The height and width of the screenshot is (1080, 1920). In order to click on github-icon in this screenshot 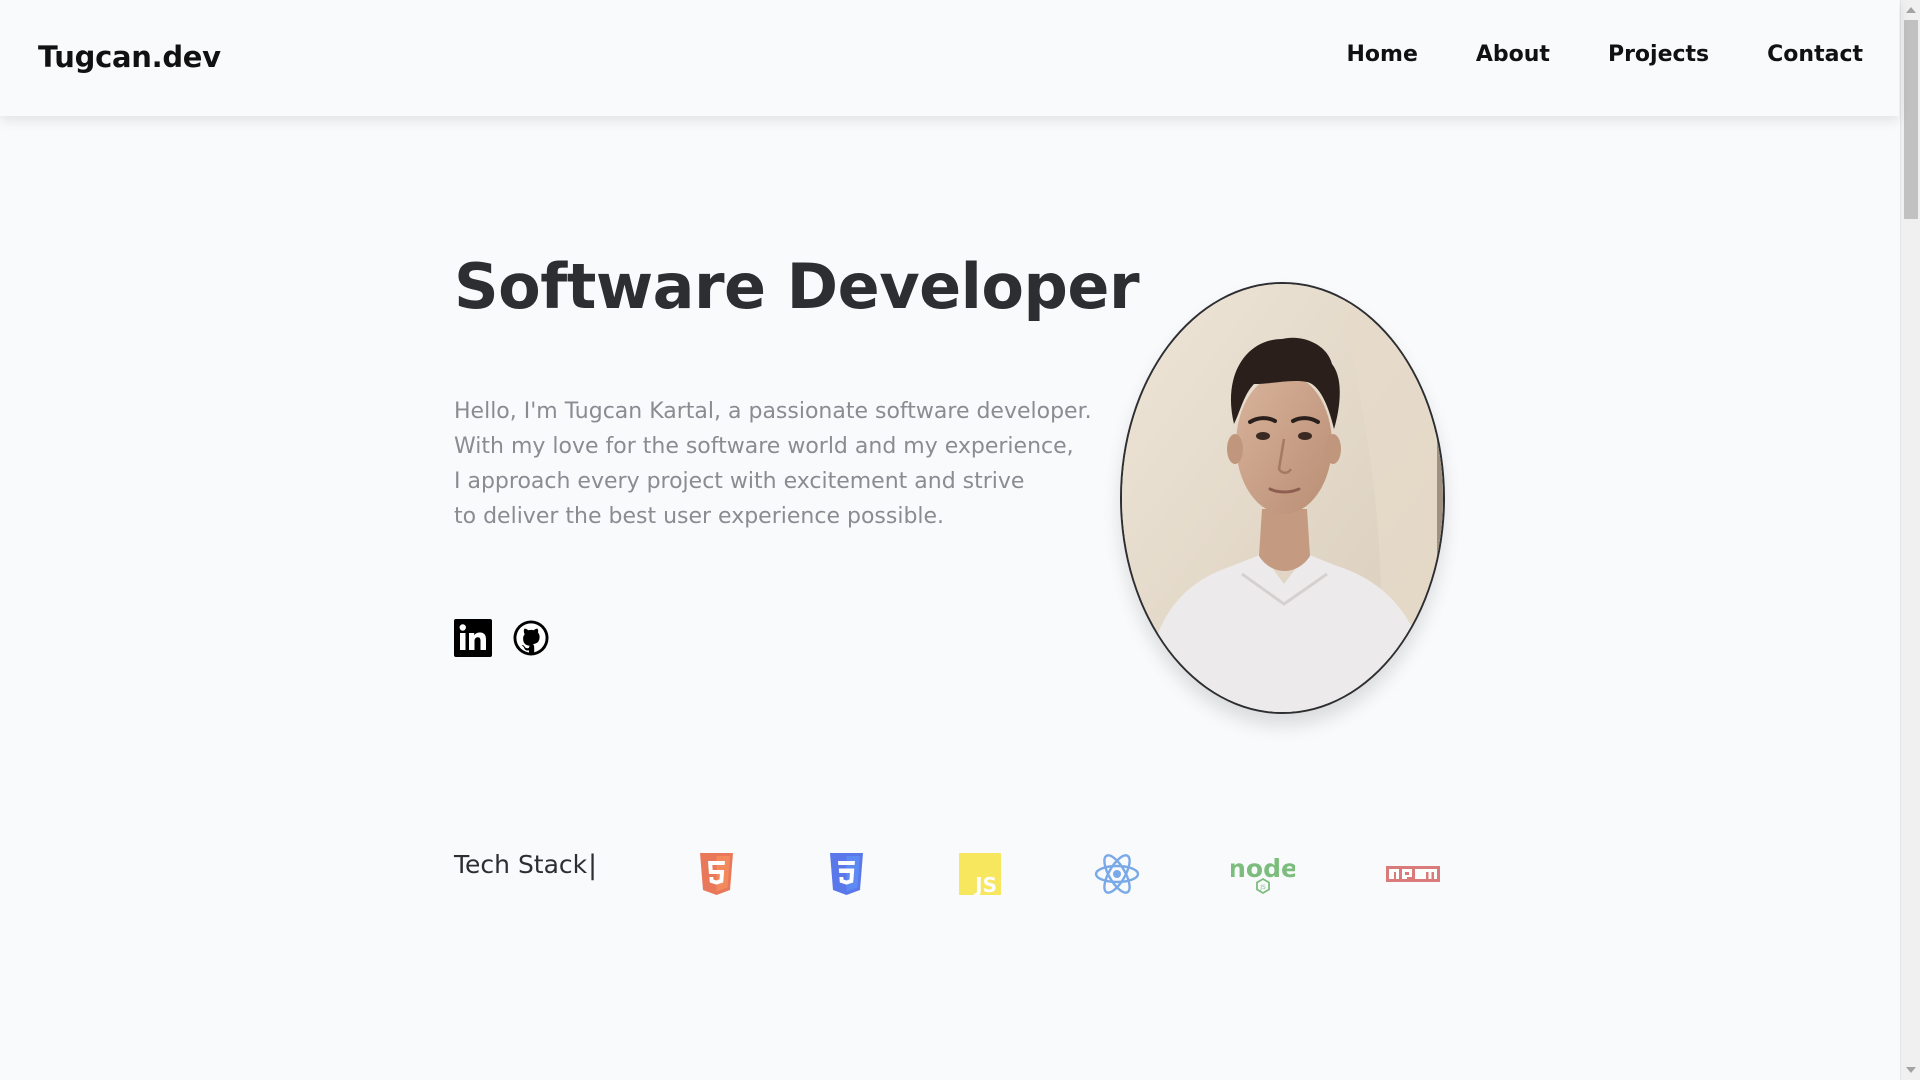, I will do `click(531, 638)`.